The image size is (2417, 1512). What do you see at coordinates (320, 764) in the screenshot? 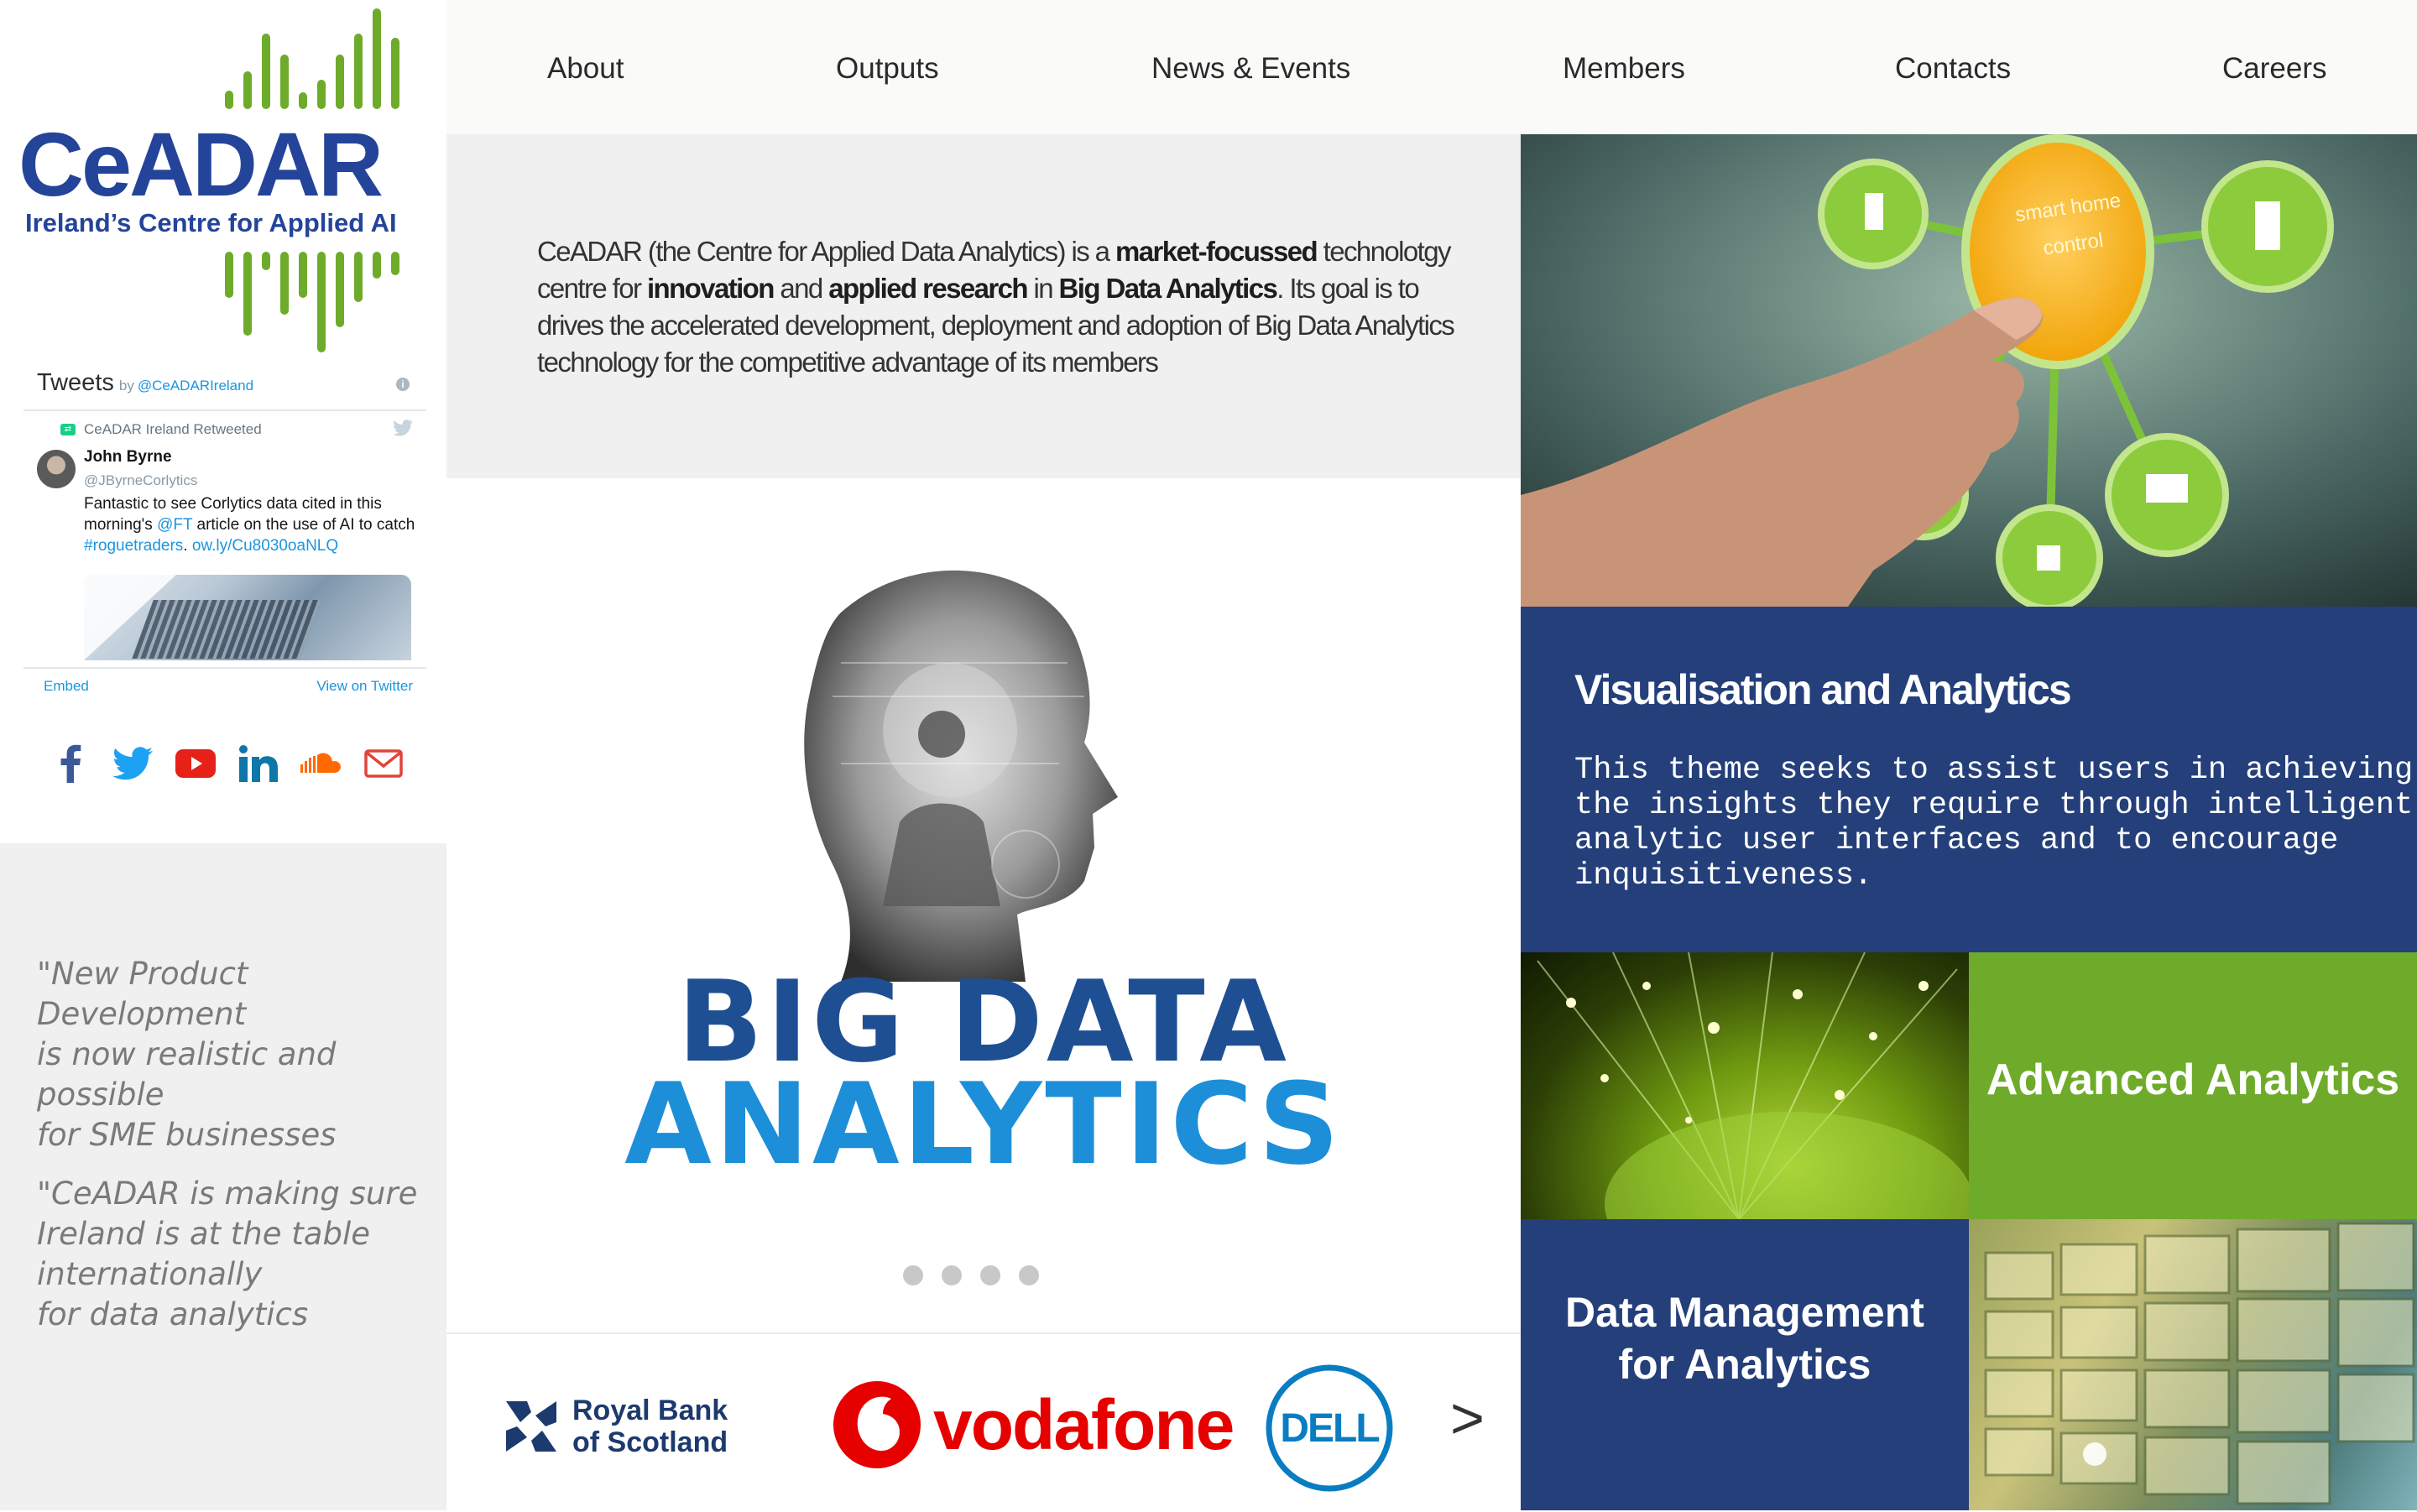
I see `soundcloud-icon` at bounding box center [320, 764].